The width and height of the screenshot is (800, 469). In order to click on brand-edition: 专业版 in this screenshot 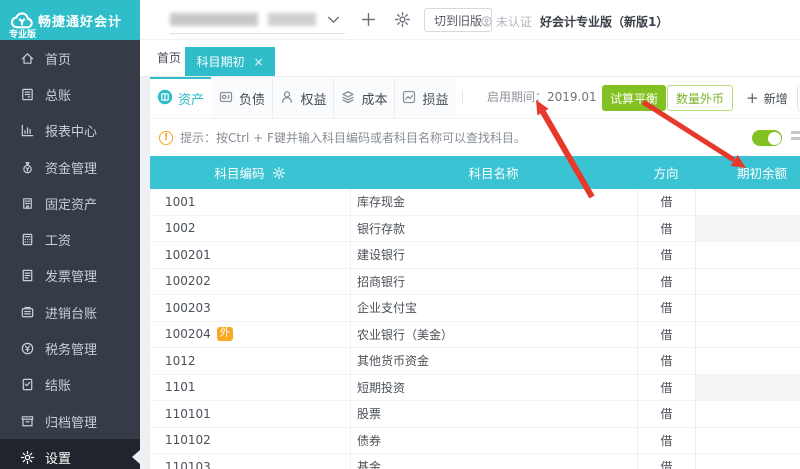, I will do `click(23, 35)`.